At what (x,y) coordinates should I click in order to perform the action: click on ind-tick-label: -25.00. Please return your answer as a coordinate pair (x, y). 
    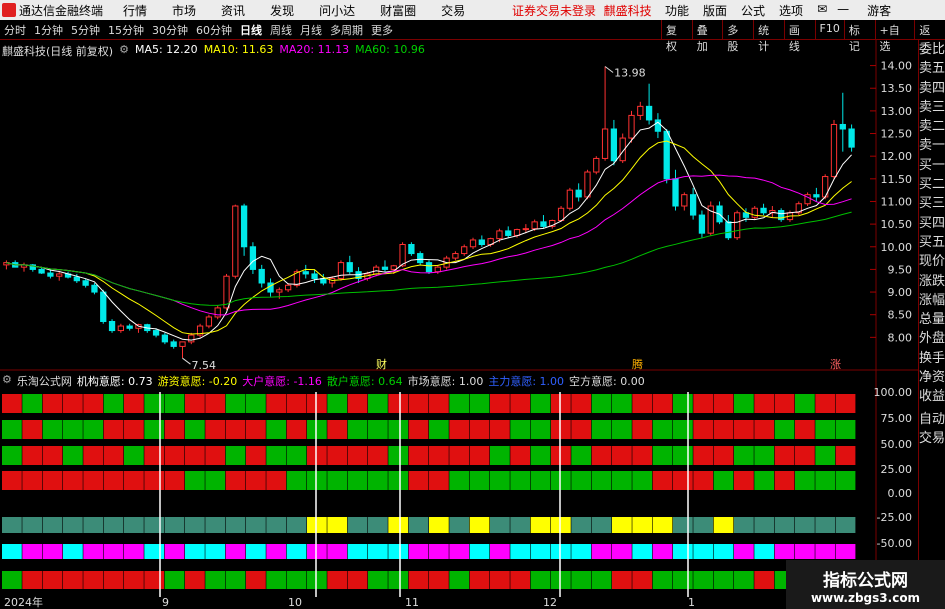
    Looking at the image, I should click on (894, 517).